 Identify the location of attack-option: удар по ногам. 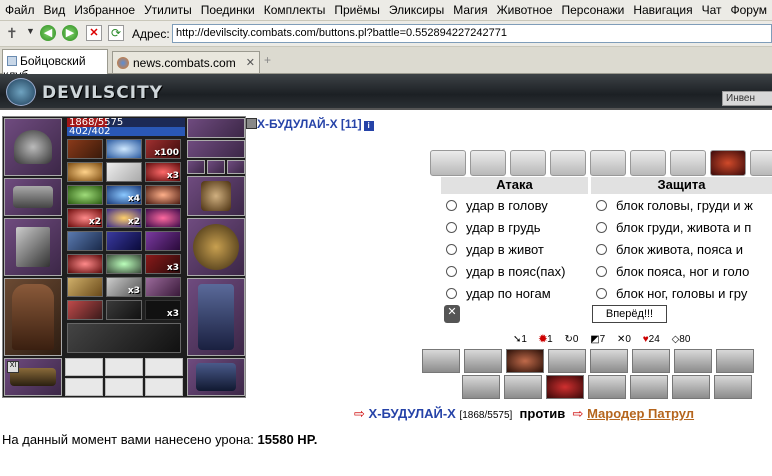
(498, 296).